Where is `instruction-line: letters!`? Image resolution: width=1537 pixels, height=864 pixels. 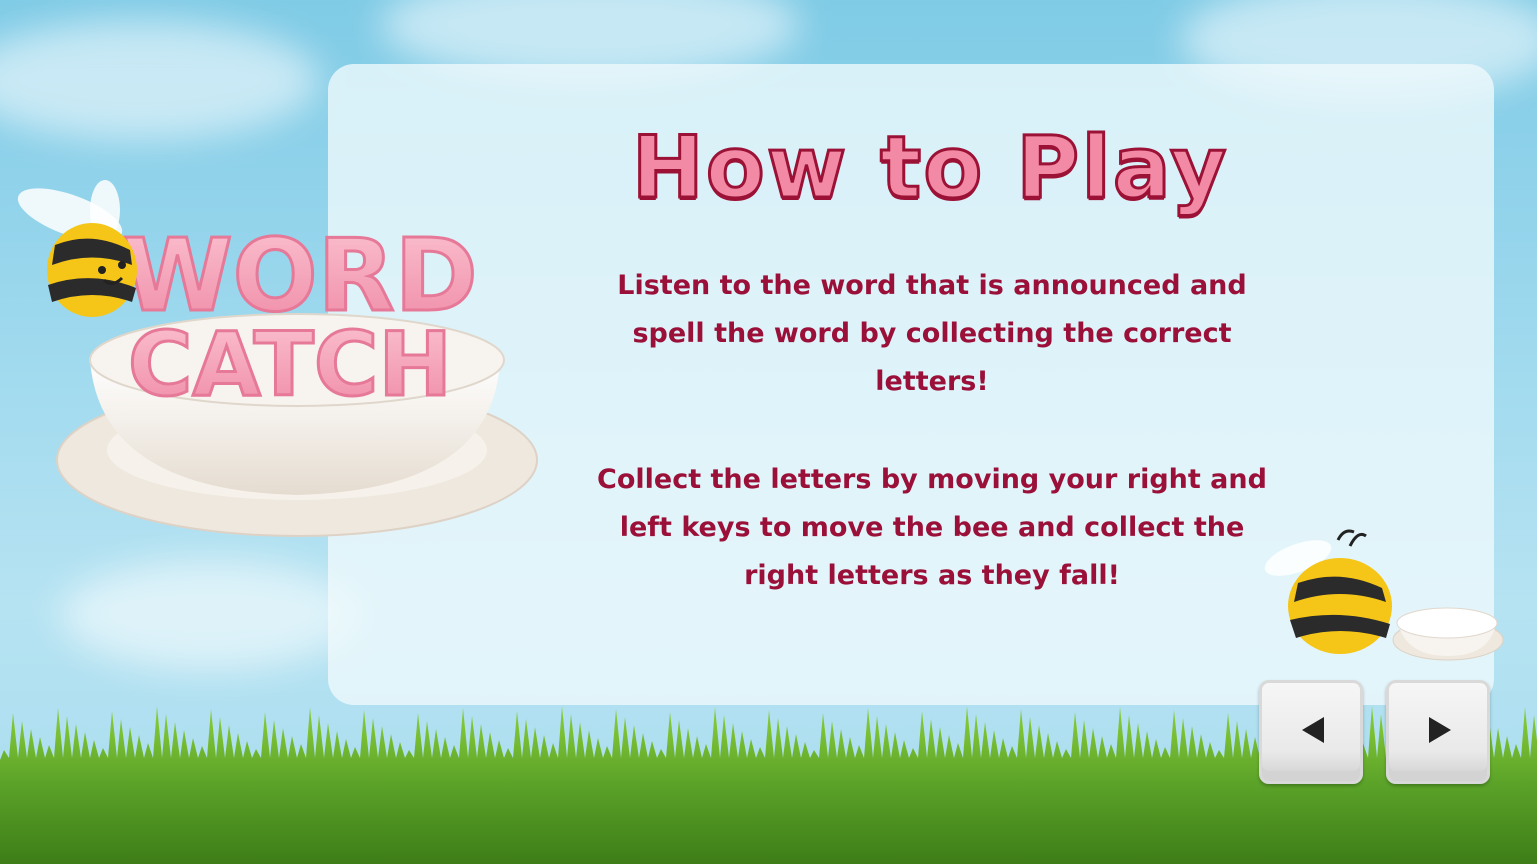 instruction-line: letters! is located at coordinates (932, 381).